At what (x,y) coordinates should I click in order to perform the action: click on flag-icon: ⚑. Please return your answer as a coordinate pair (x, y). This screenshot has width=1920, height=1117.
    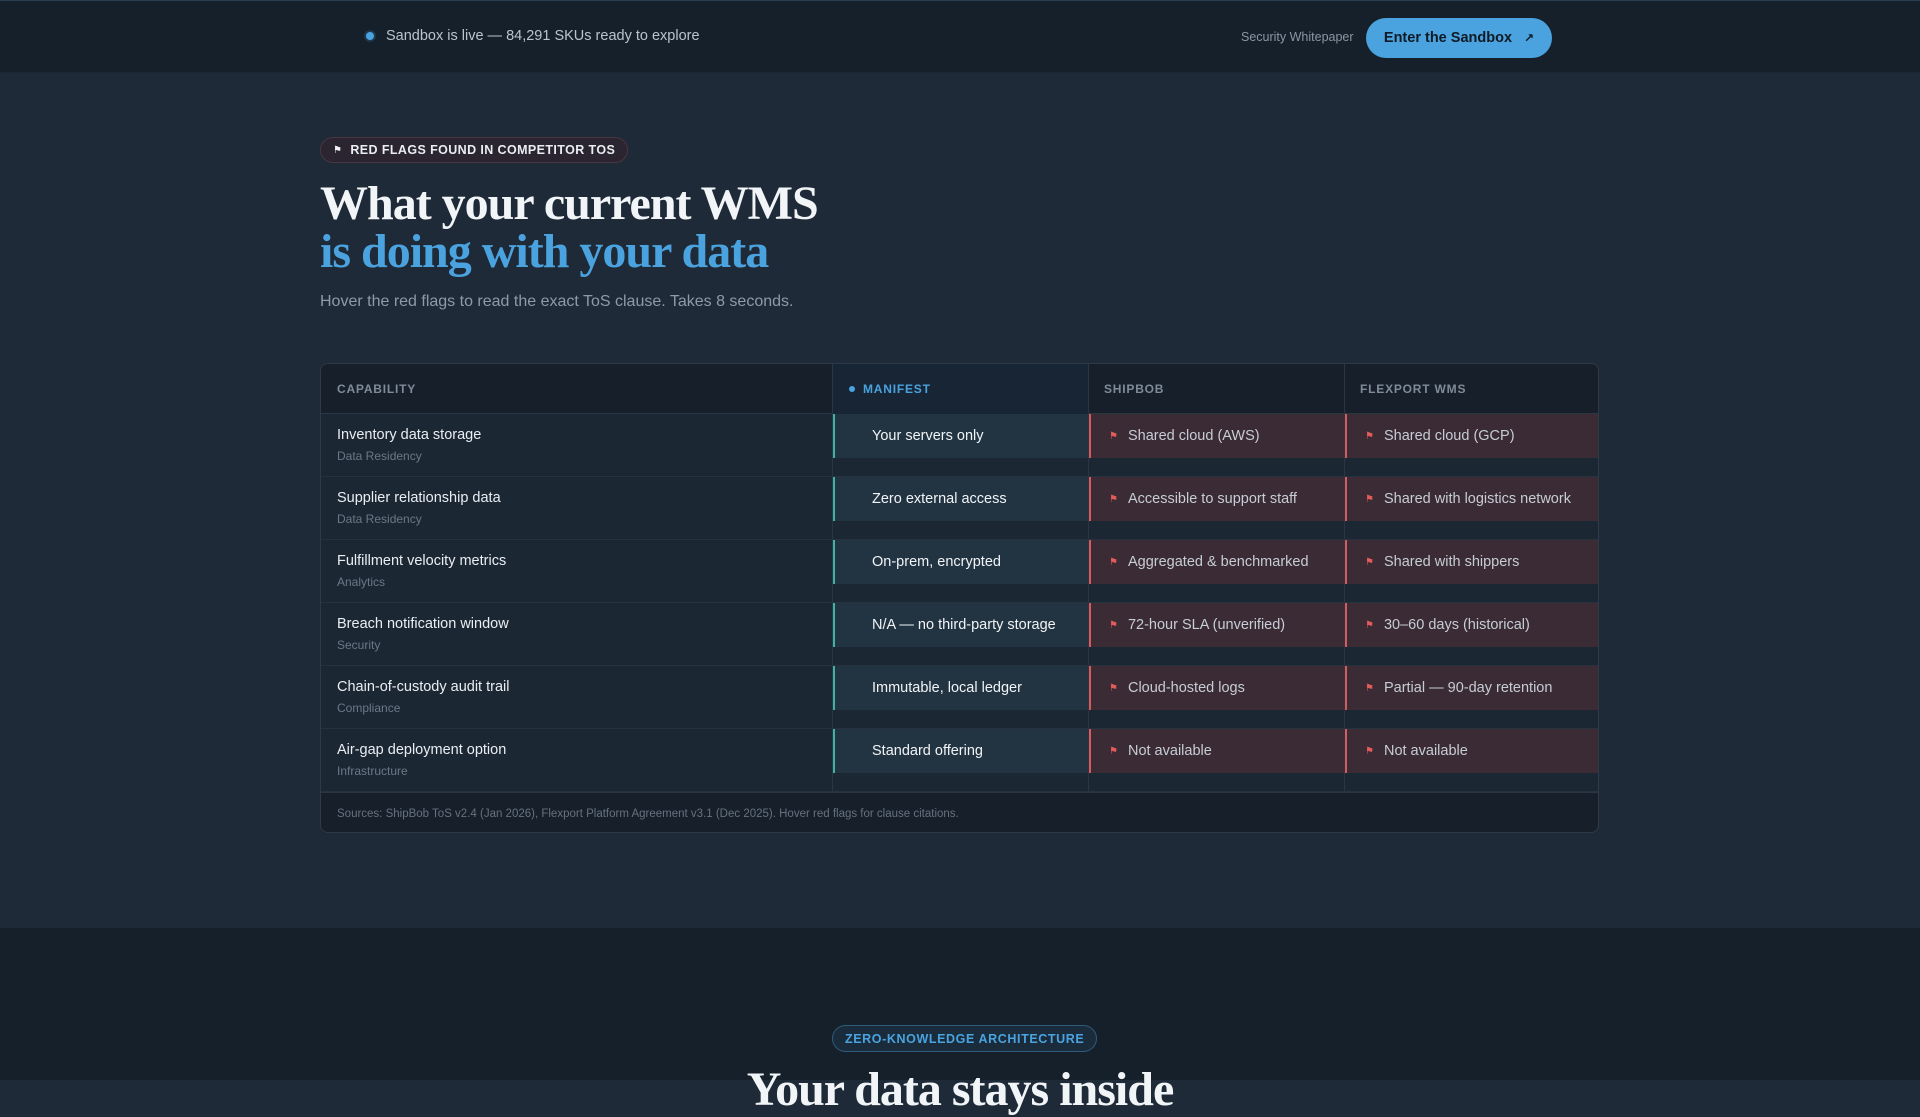
    Looking at the image, I should click on (338, 150).